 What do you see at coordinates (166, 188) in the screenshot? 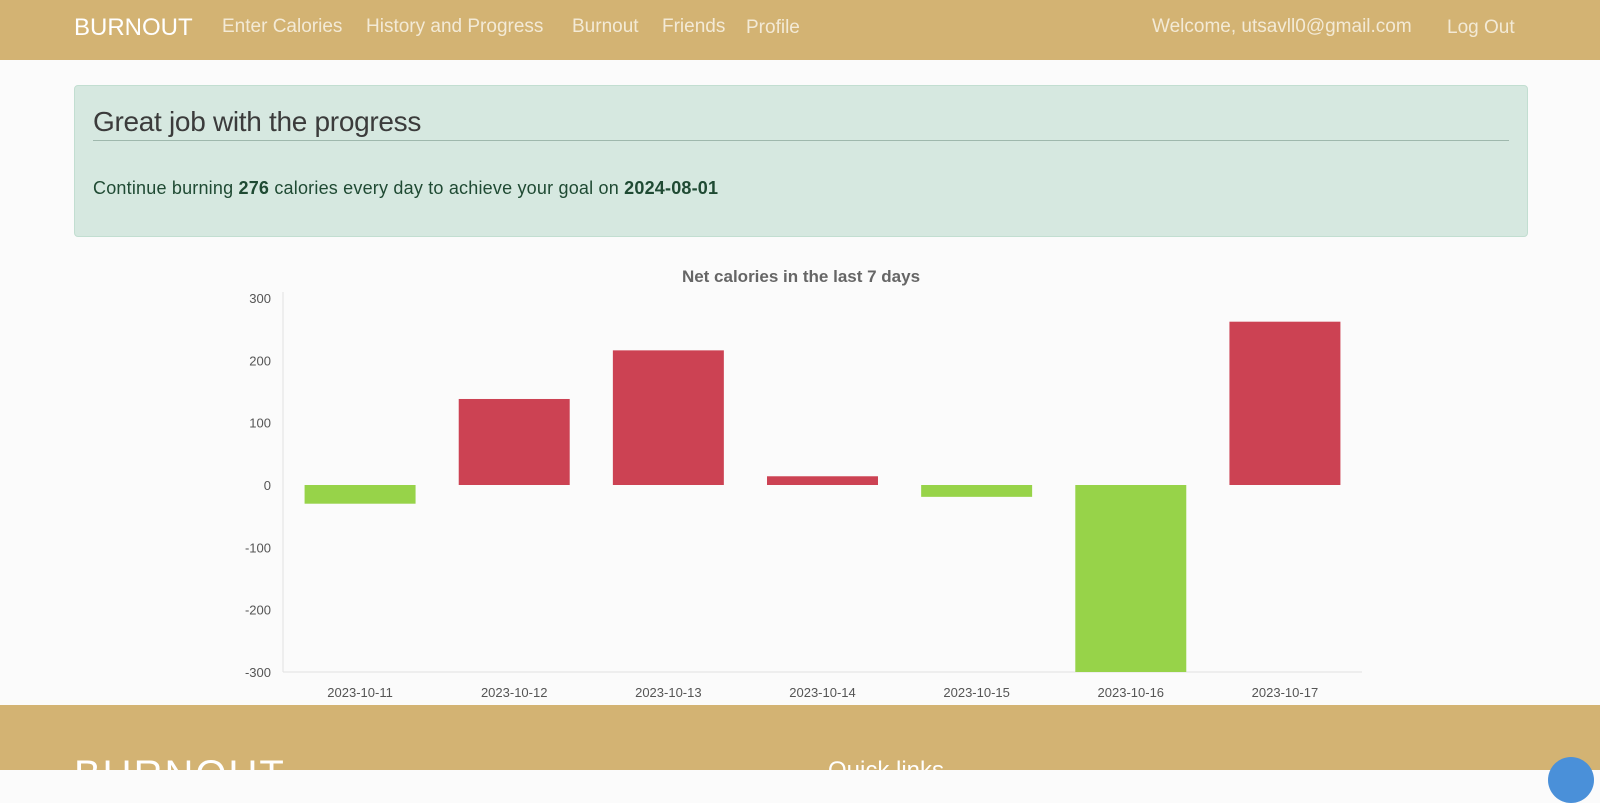
I see `alert-text-before: Continue burning` at bounding box center [166, 188].